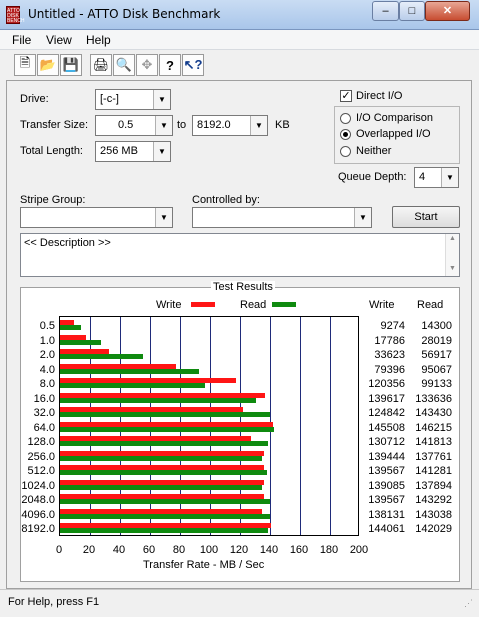 The height and width of the screenshot is (617, 479). Describe the element at coordinates (71, 65) in the screenshot. I see `save-icon: 💾` at that location.